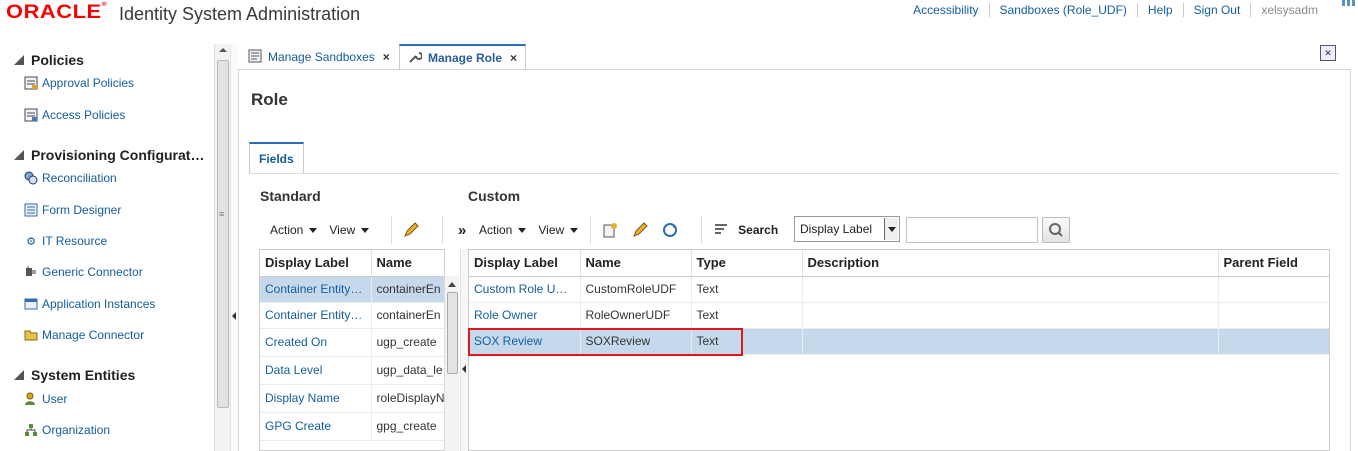 This screenshot has height=451, width=1358. I want to click on nav-application-instances: Application Instances, so click(89, 304).